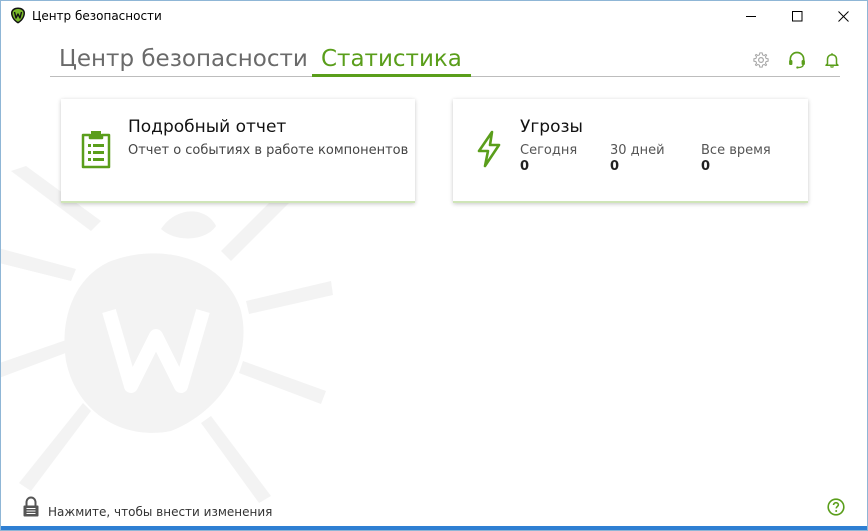 This screenshot has height=531, width=868. I want to click on tab-statistics: Статистика, so click(391, 60).